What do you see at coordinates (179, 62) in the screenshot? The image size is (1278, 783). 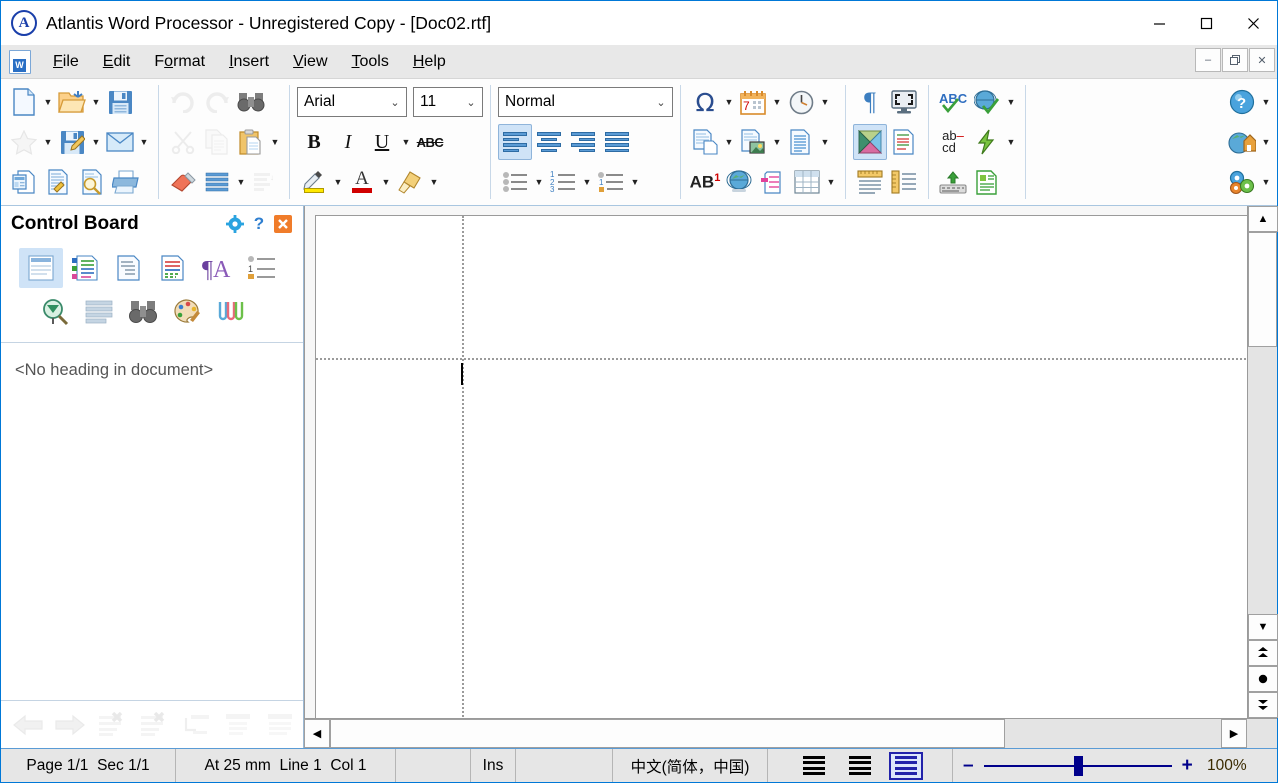 I see `menu-format: Format` at bounding box center [179, 62].